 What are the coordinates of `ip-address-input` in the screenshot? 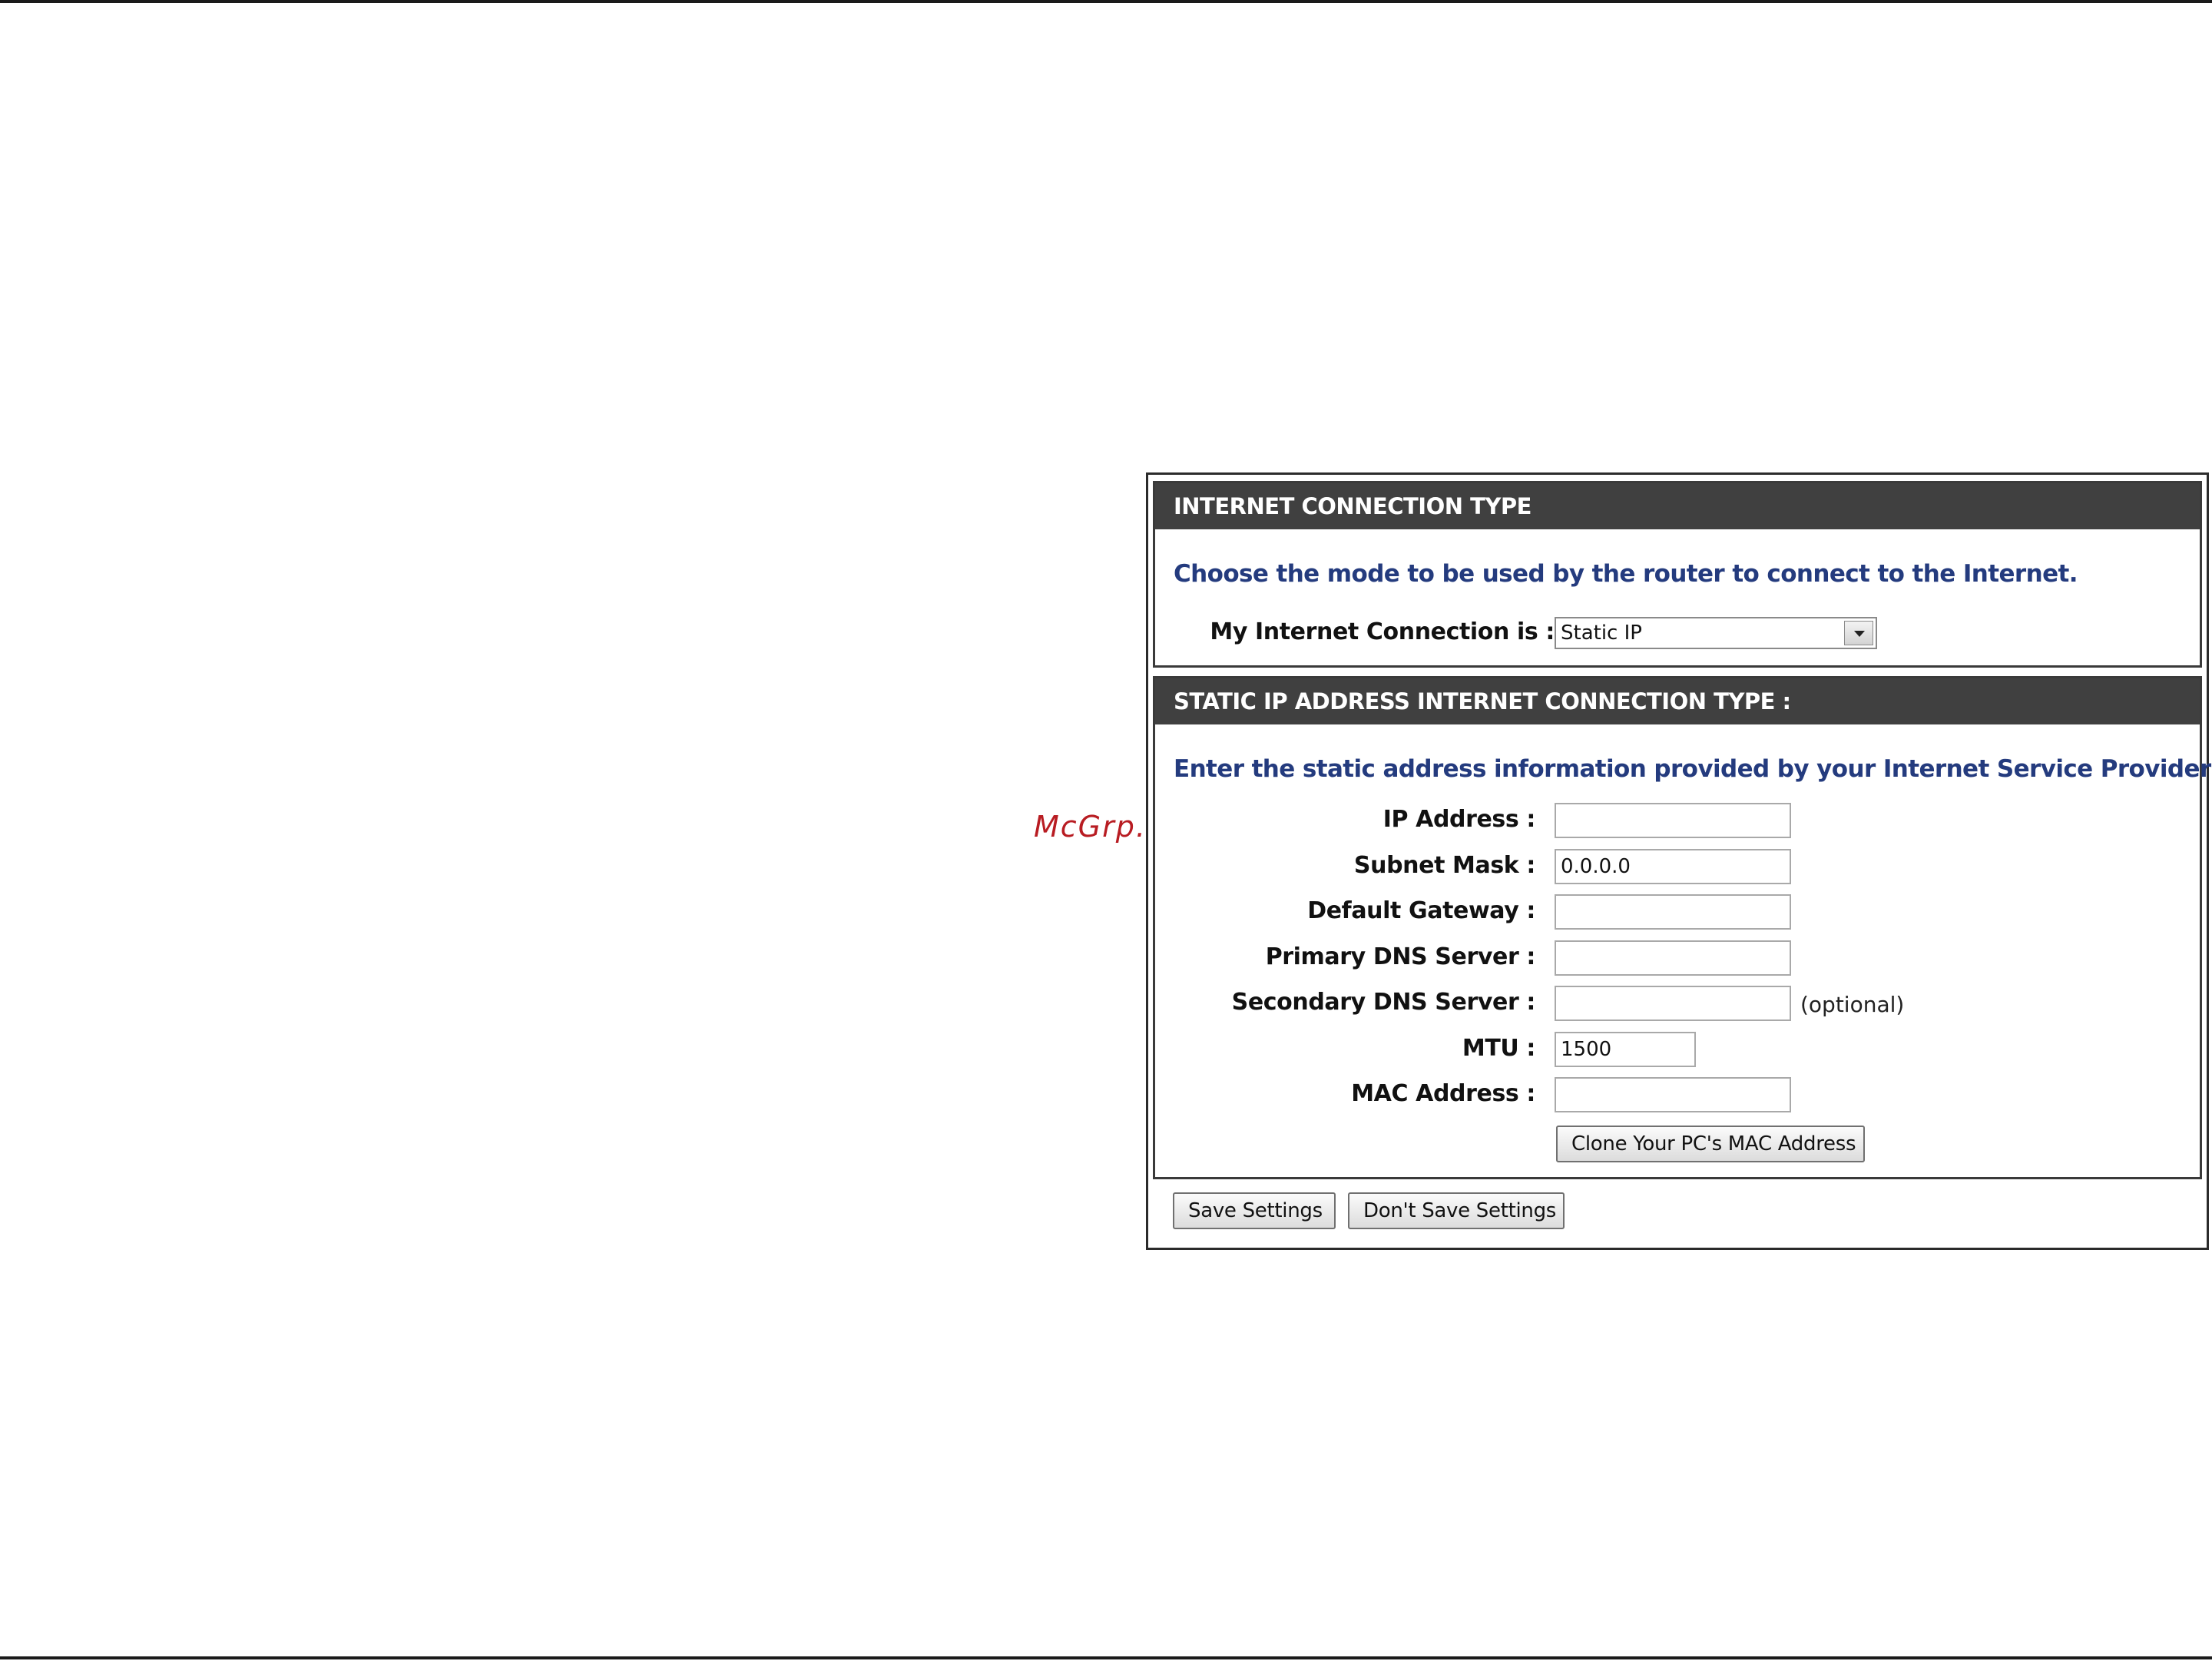 It's located at (1673, 820).